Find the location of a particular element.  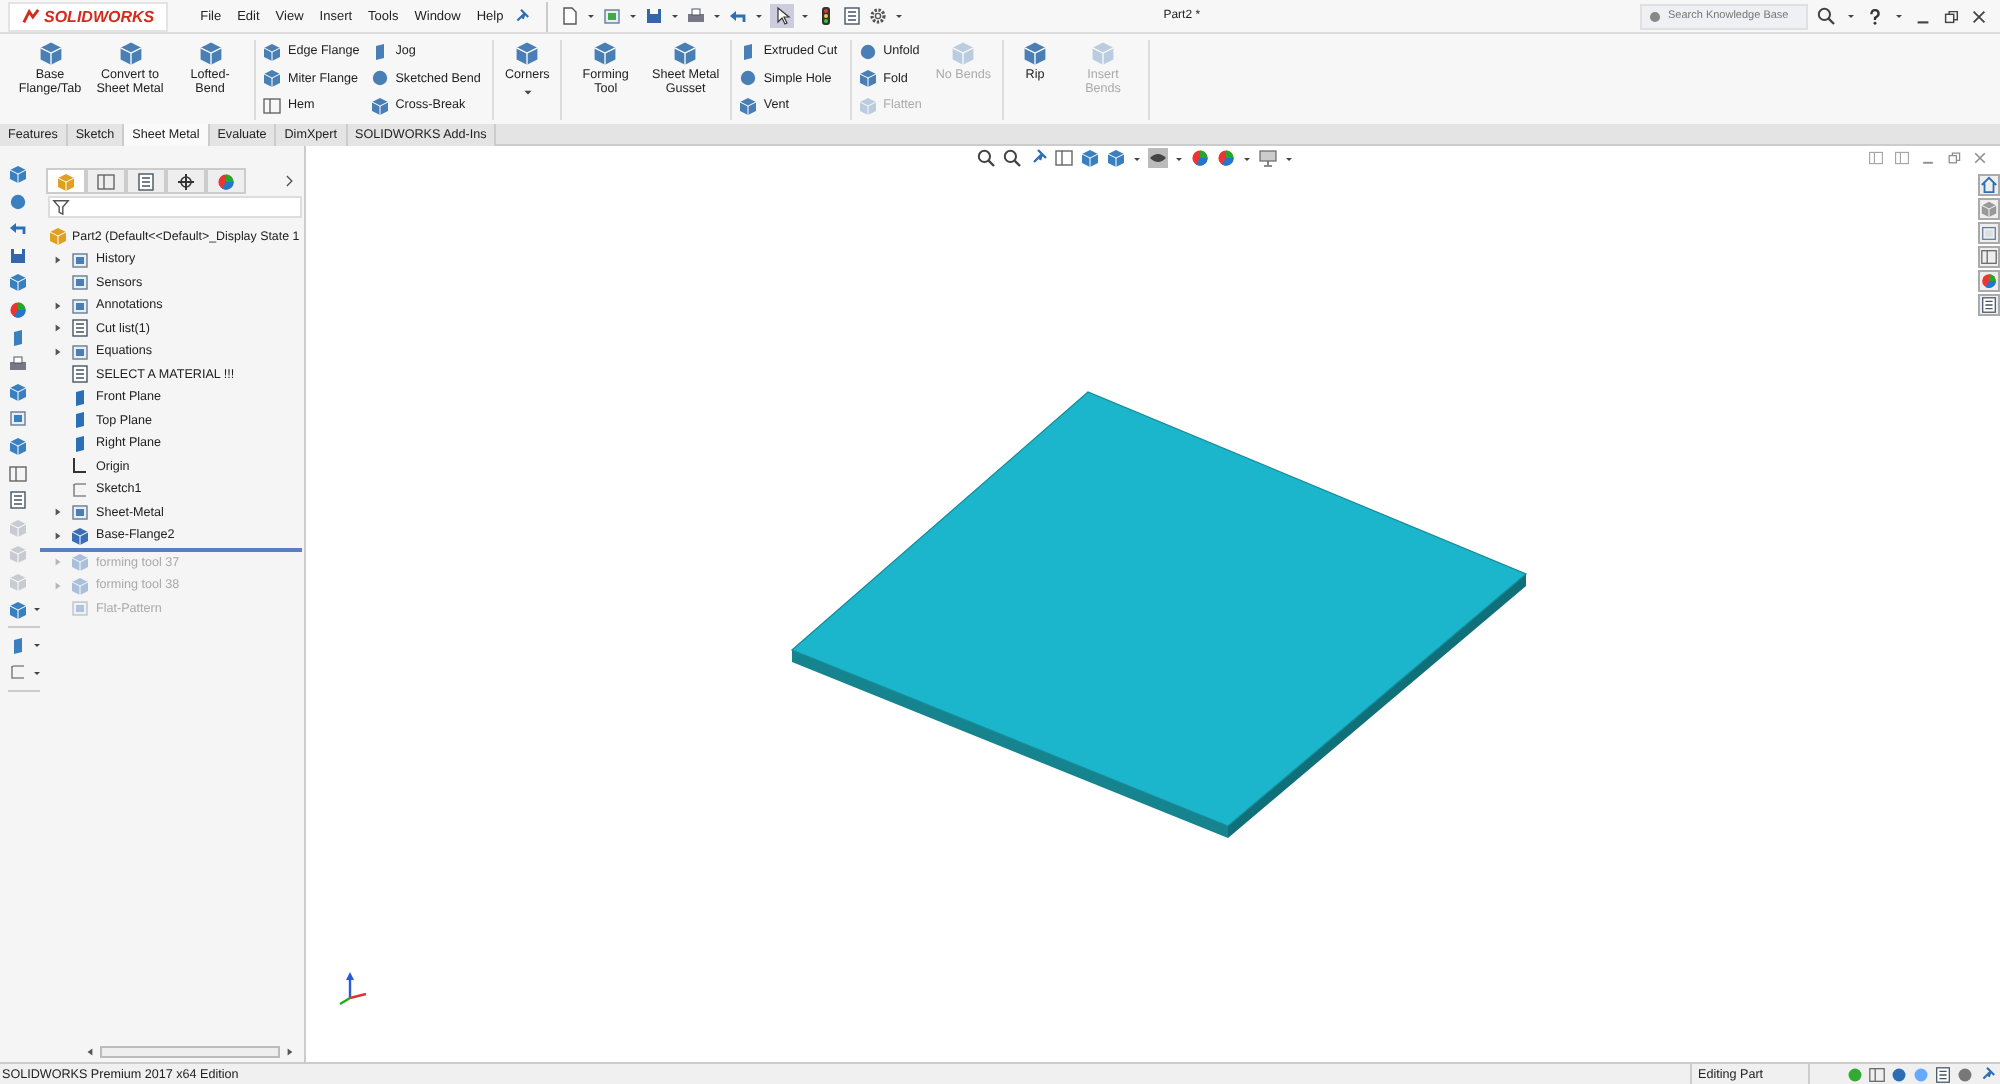

parts-icon is located at coordinates (1989, 209).